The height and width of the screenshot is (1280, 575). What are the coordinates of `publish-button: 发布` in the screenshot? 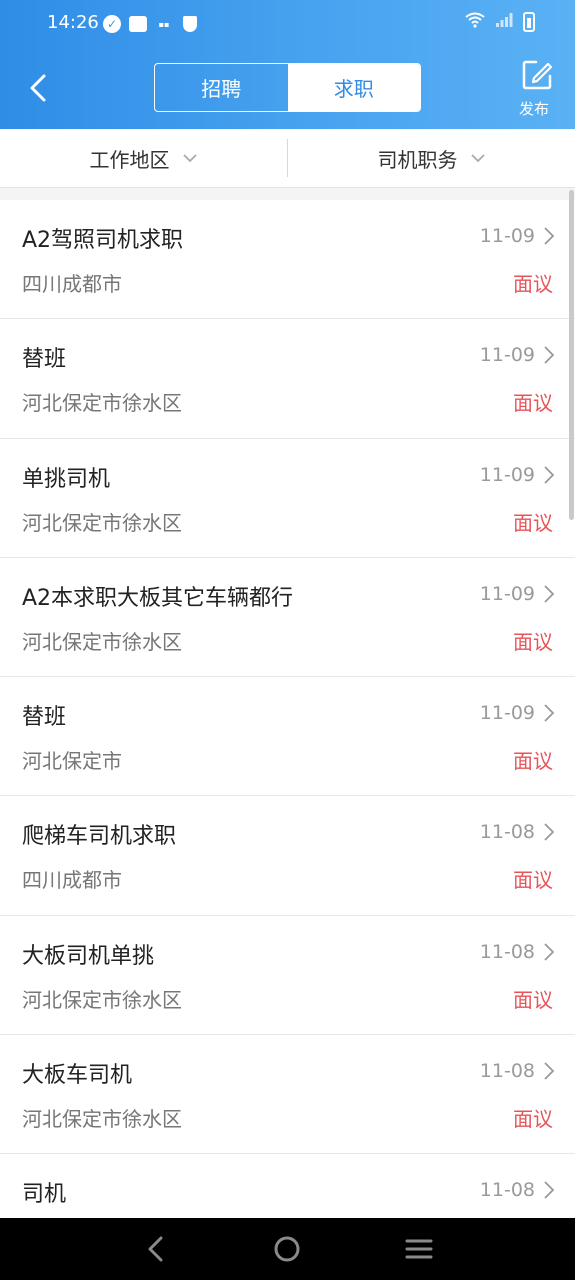 It's located at (537, 88).